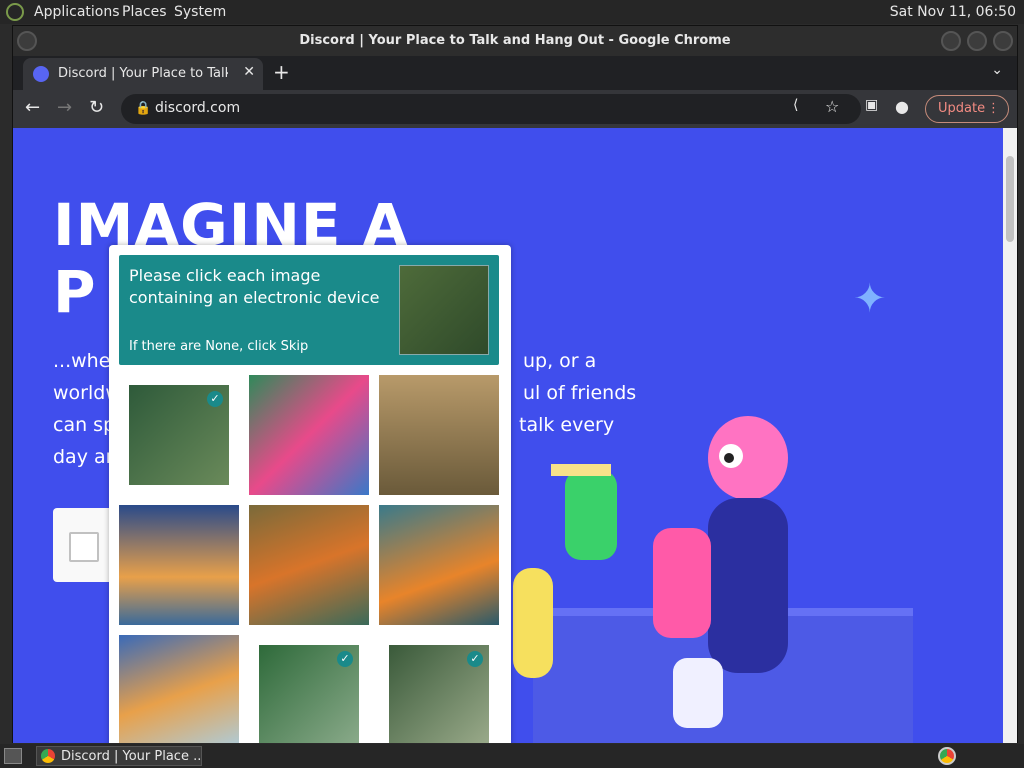 This screenshot has width=1024, height=768. Describe the element at coordinates (143, 108) in the screenshot. I see `lock-icon: 🔒` at that location.